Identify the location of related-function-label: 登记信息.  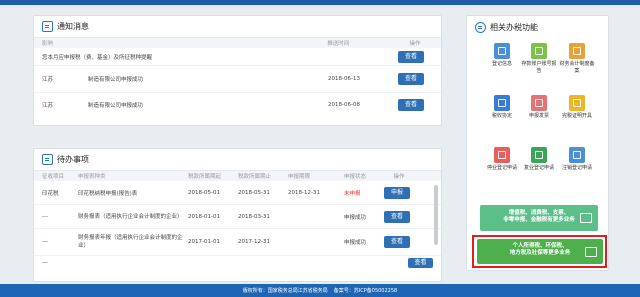
(501, 64).